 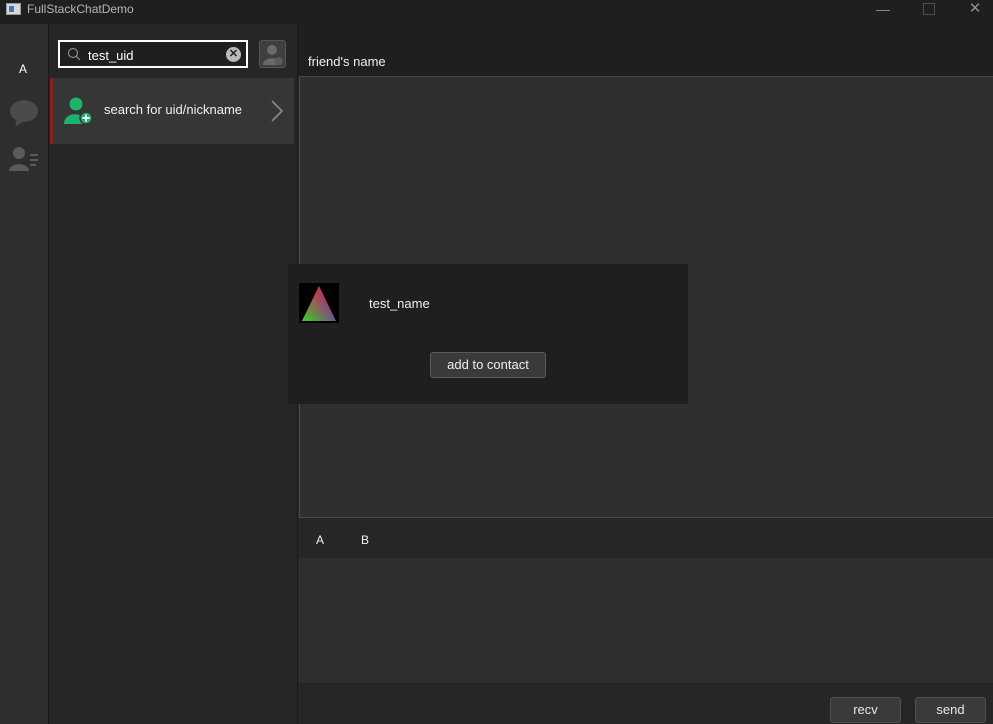 I want to click on found-user-name: test_name, so click(x=399, y=303).